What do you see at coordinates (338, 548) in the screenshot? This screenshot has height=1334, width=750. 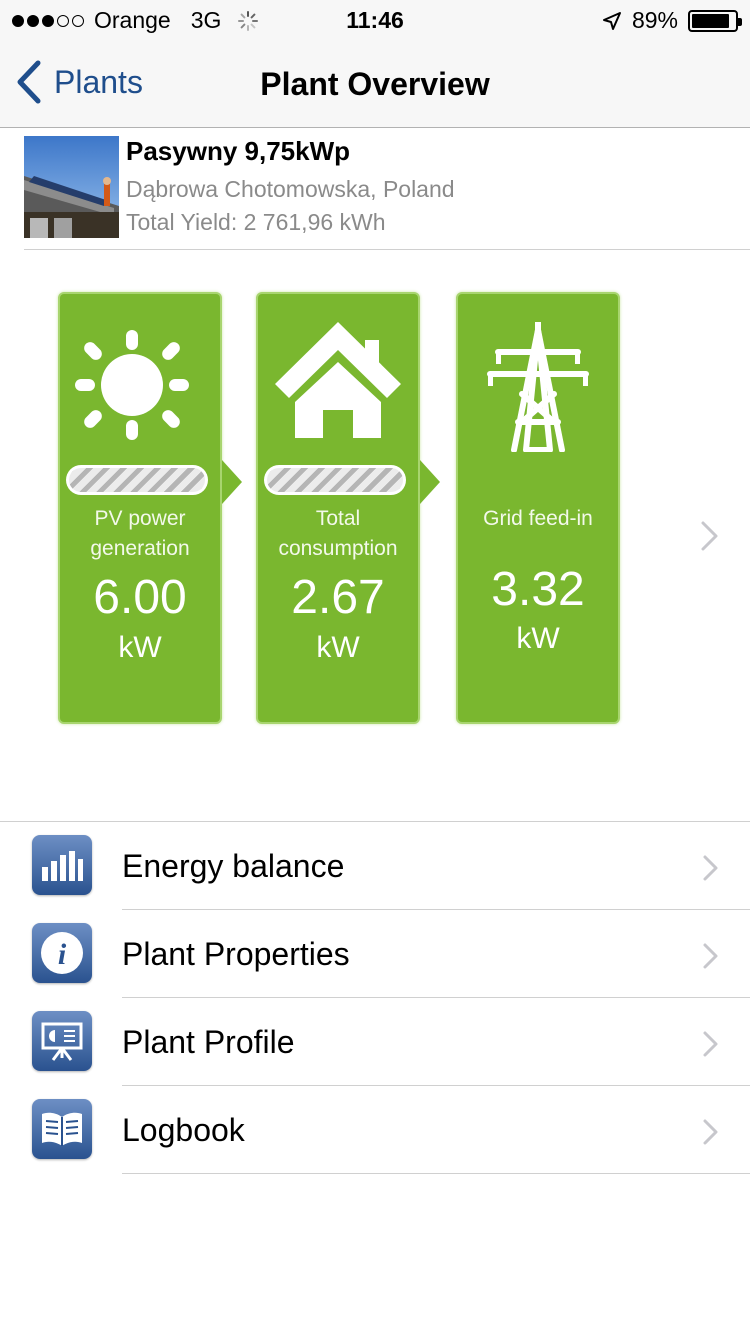 I see `consumption-label-line2: consumption` at bounding box center [338, 548].